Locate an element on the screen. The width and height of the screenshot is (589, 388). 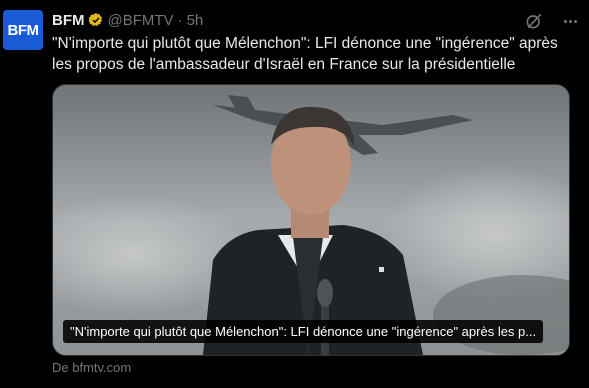
verified-badge-icon is located at coordinates (95, 19).